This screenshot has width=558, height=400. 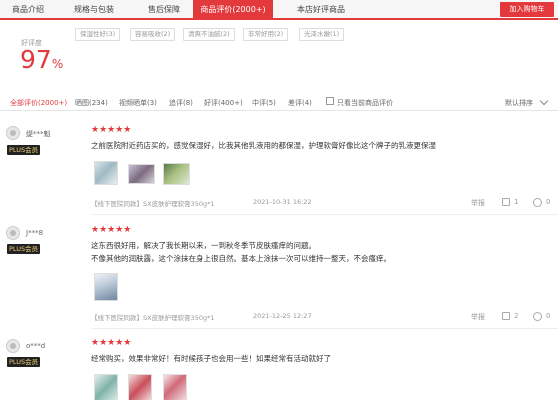 What do you see at coordinates (321, 9) in the screenshot?
I see `tab-store-top-rated: 本店好评商品` at bounding box center [321, 9].